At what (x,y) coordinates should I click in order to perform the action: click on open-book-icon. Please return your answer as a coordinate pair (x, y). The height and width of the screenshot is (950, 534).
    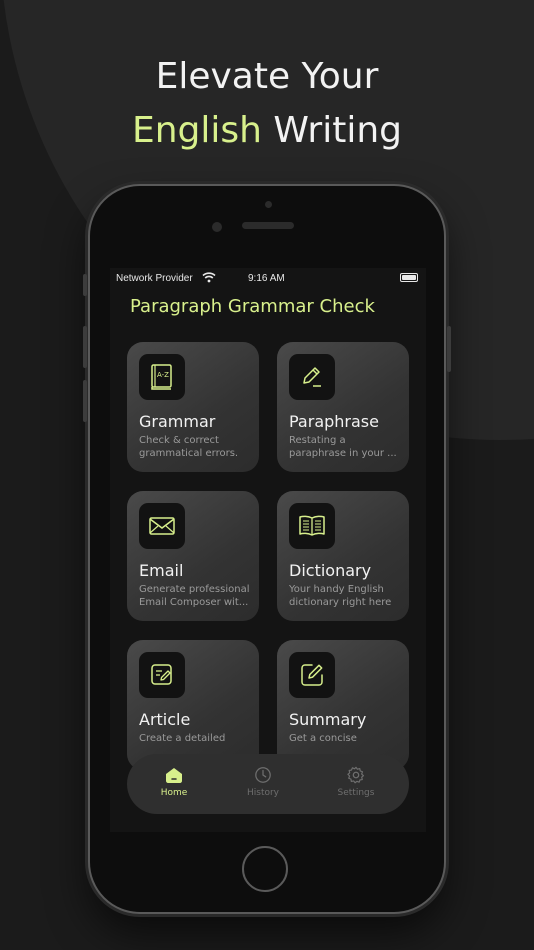
    Looking at the image, I should click on (312, 525).